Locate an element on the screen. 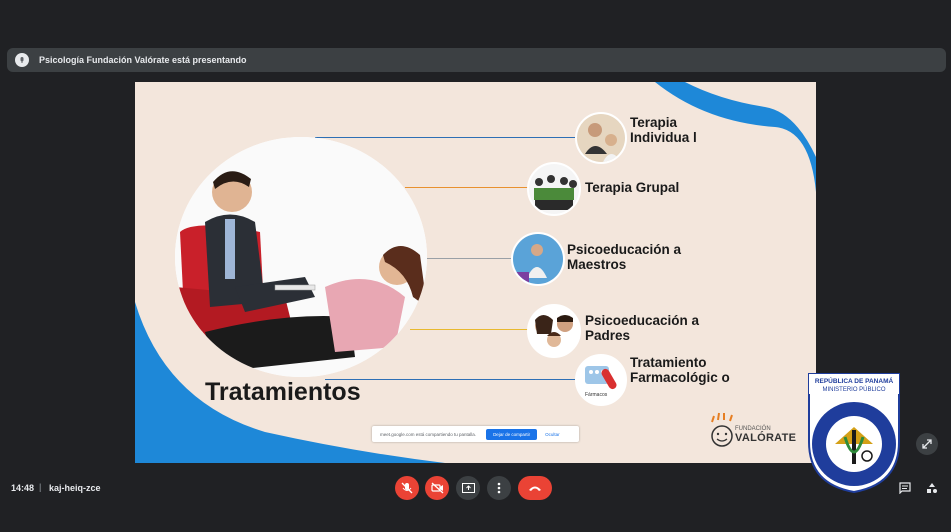  parents-thumbnail is located at coordinates (554, 331).